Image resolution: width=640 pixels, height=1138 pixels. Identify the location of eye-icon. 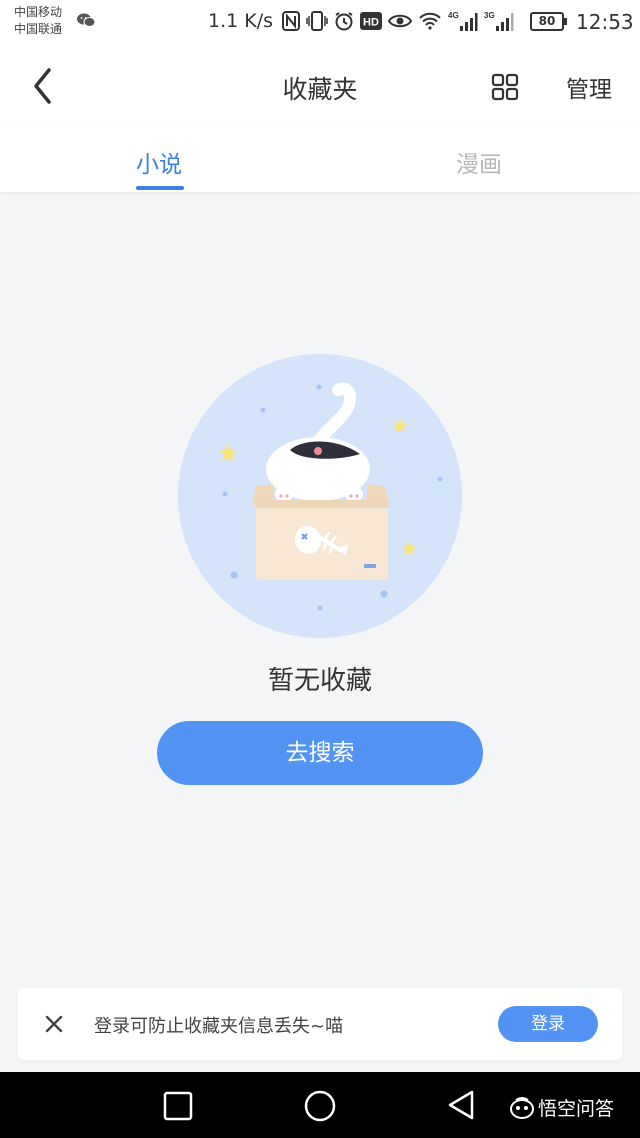
(400, 21).